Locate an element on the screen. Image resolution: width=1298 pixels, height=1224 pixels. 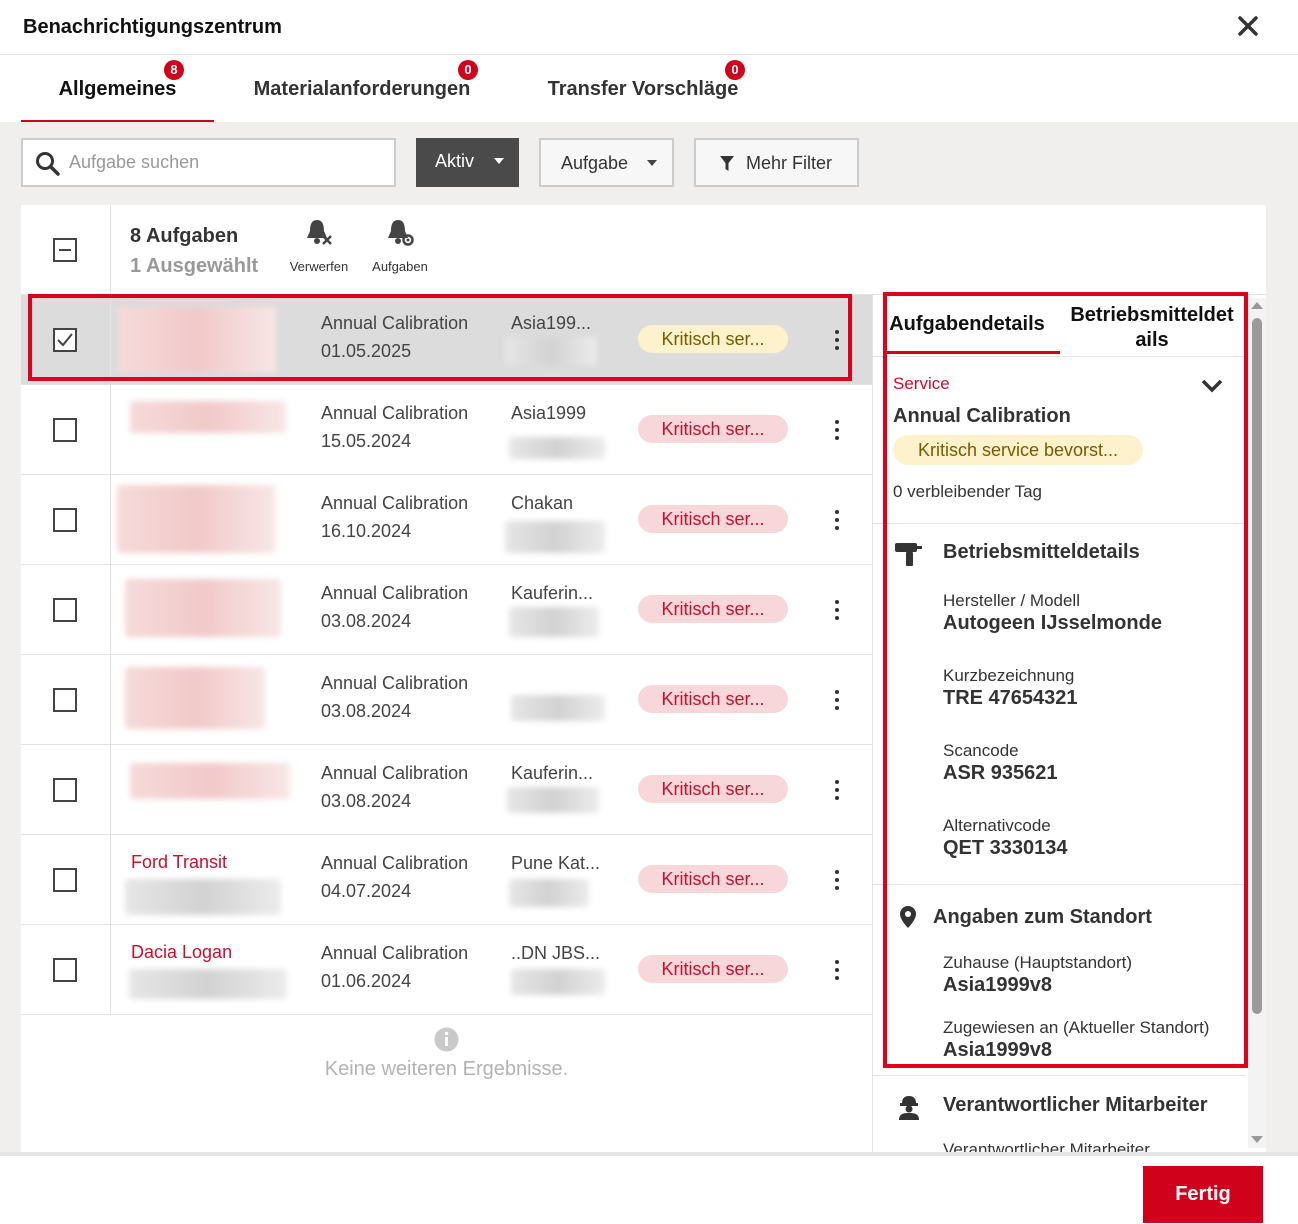
location-pin-icon is located at coordinates (908, 917).